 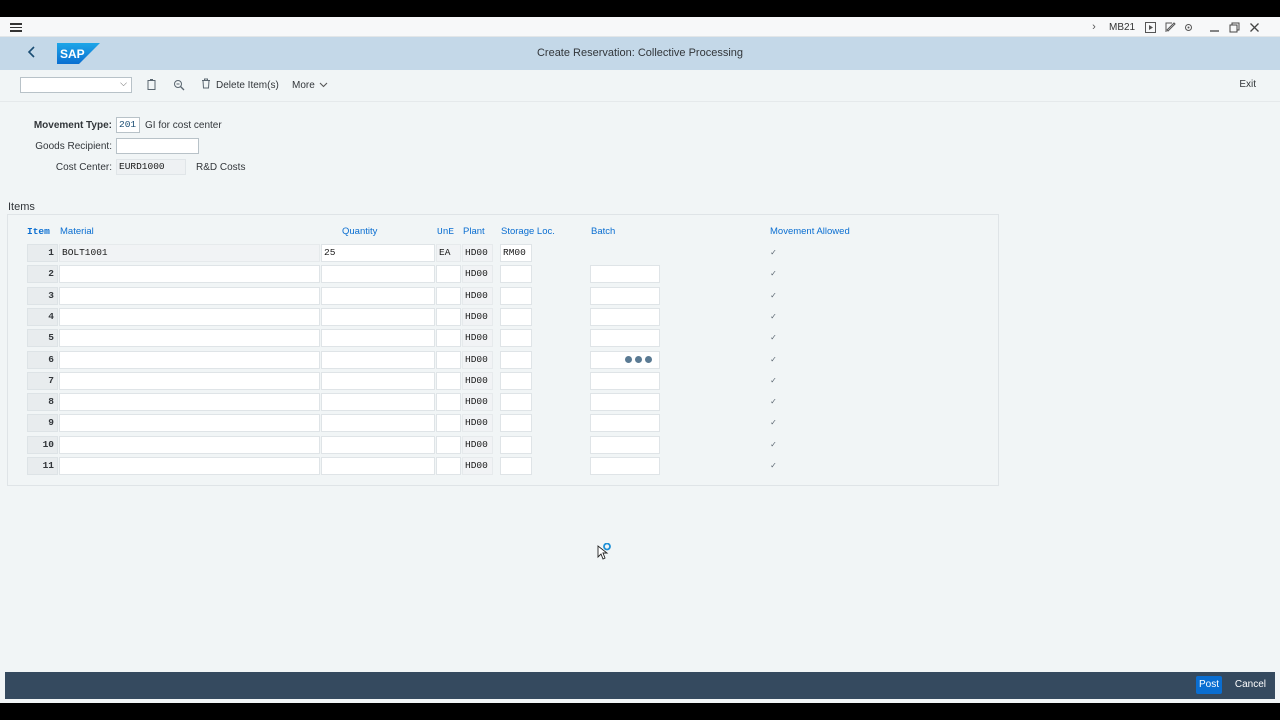 What do you see at coordinates (1094, 27) in the screenshot?
I see `chevron-right-icon: ›` at bounding box center [1094, 27].